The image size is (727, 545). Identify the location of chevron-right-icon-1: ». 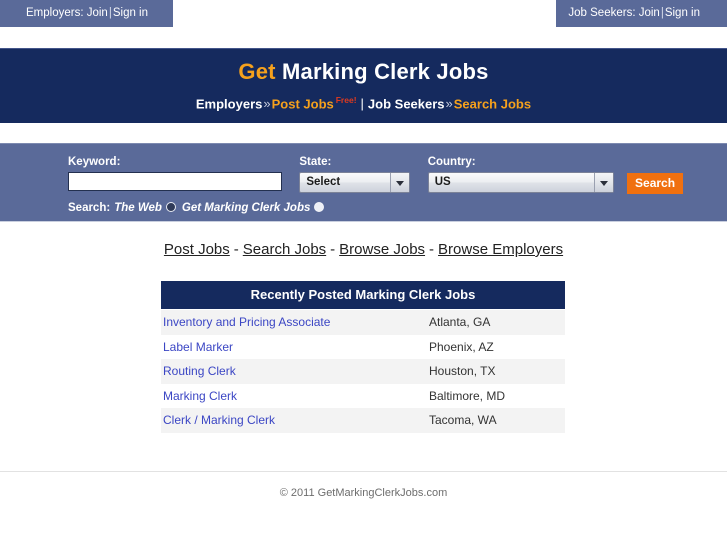
(267, 104).